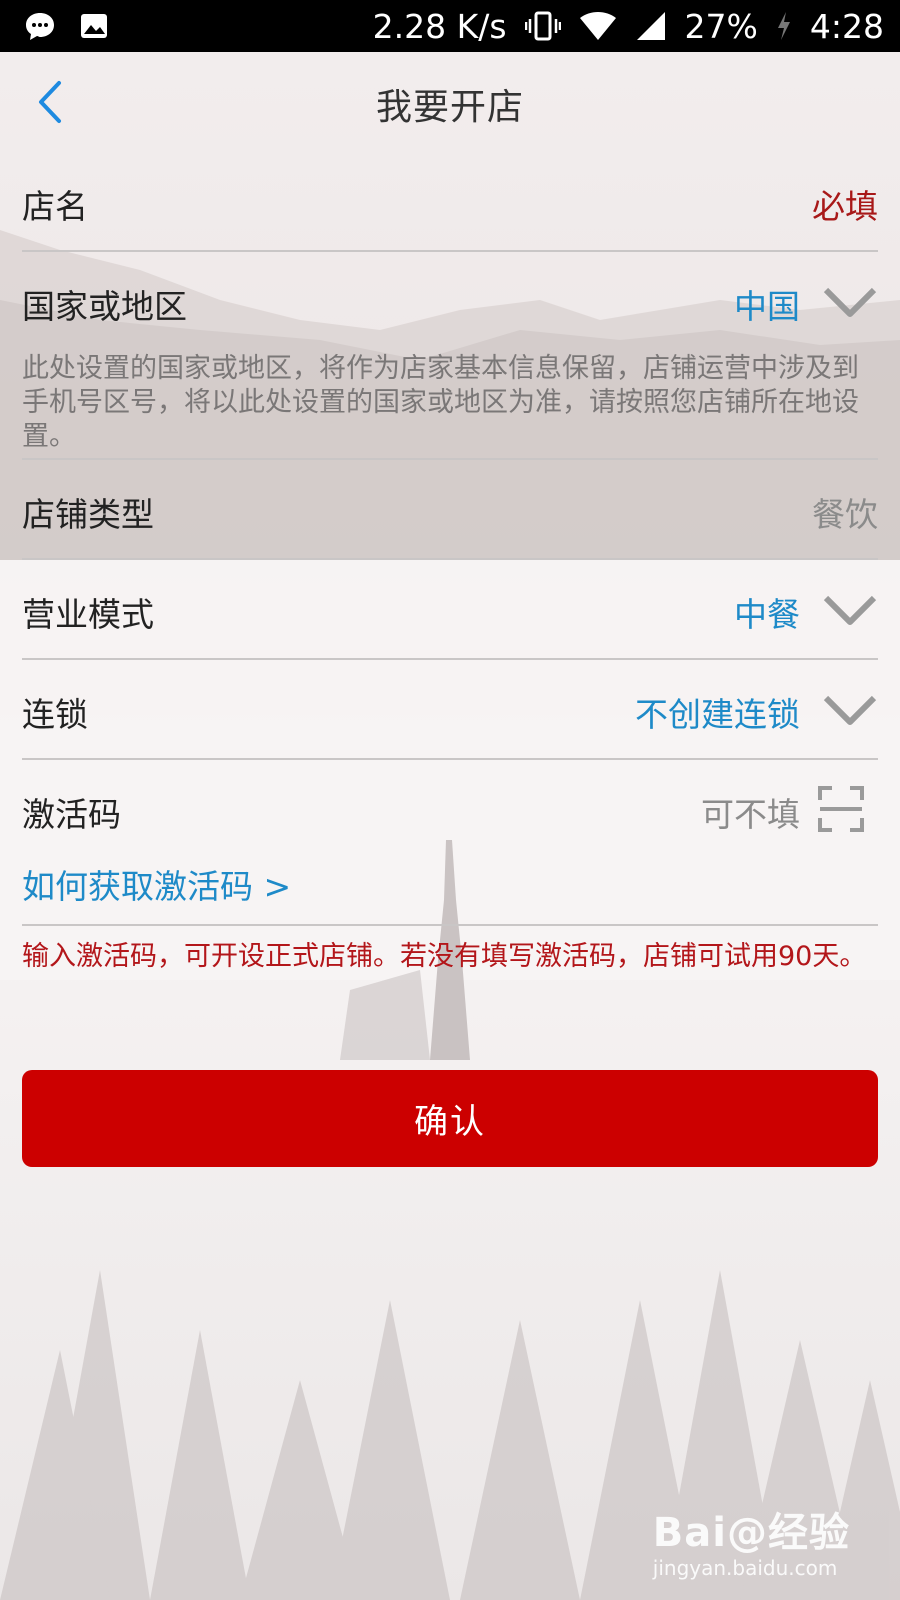 The height and width of the screenshot is (1600, 900). I want to click on scan-icon, so click(841, 809).